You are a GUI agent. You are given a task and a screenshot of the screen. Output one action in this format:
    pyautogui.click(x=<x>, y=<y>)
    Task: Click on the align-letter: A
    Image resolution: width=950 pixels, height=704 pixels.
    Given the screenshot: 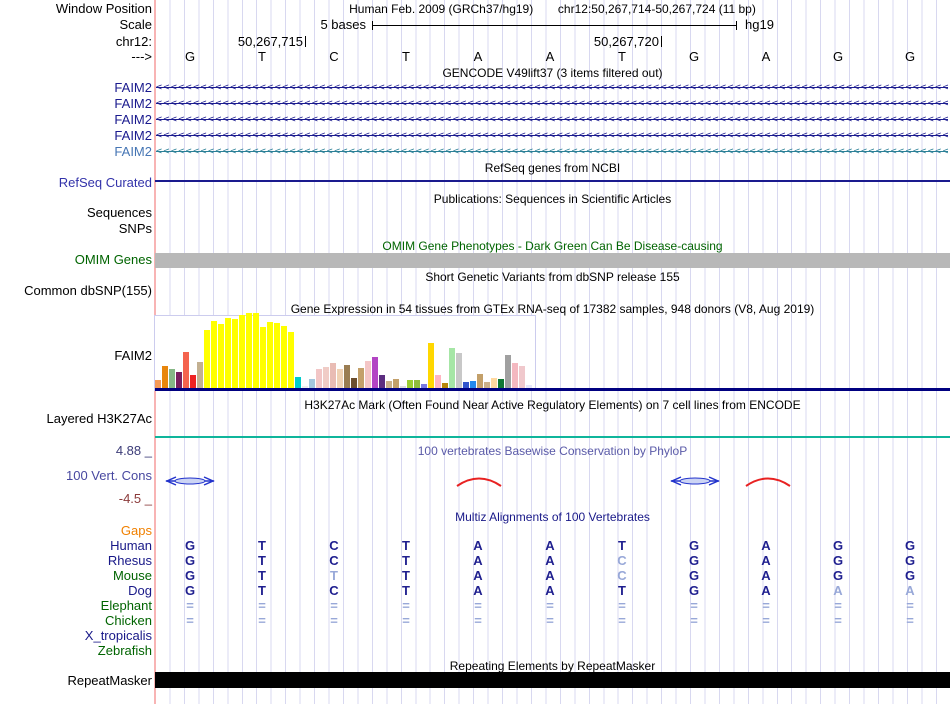 What is the action you would take?
    pyautogui.click(x=766, y=590)
    